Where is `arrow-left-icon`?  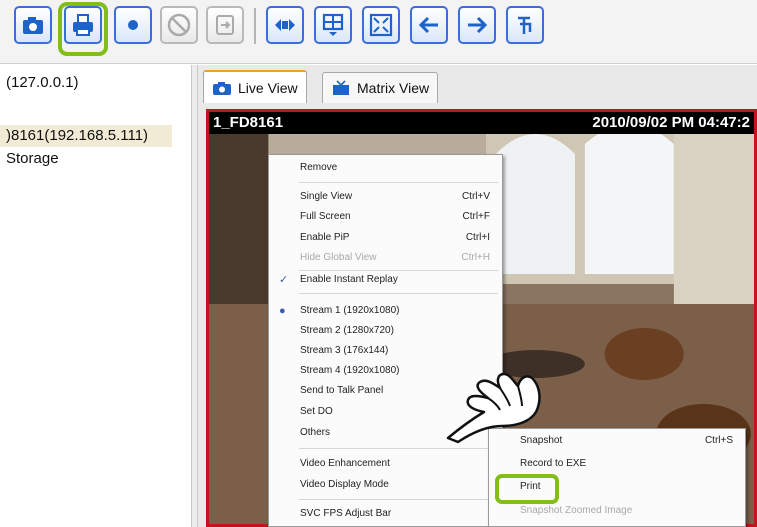
arrow-left-icon is located at coordinates (428, 25).